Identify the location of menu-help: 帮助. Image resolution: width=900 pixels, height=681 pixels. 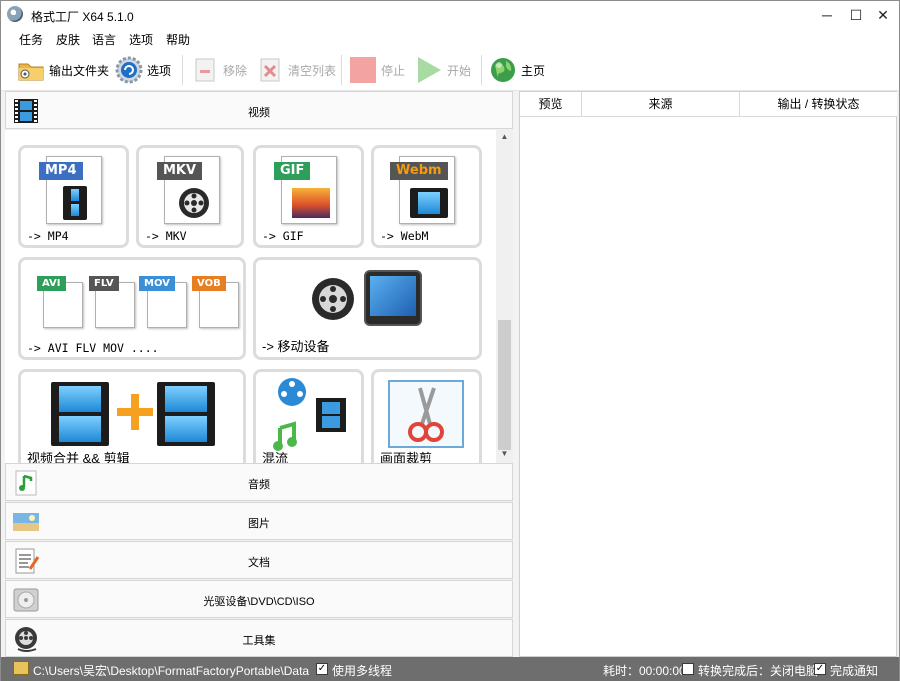
(178, 39).